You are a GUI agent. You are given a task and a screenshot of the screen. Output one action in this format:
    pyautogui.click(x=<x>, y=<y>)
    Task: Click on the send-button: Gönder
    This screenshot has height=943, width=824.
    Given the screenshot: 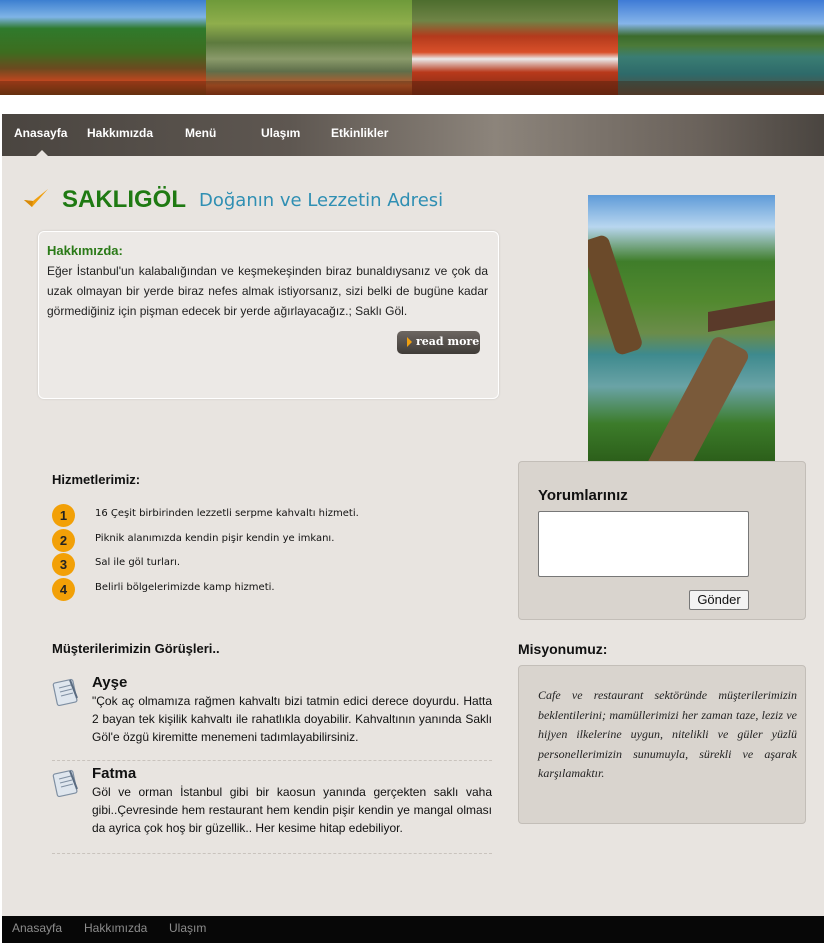 What is the action you would take?
    pyautogui.click(x=719, y=600)
    